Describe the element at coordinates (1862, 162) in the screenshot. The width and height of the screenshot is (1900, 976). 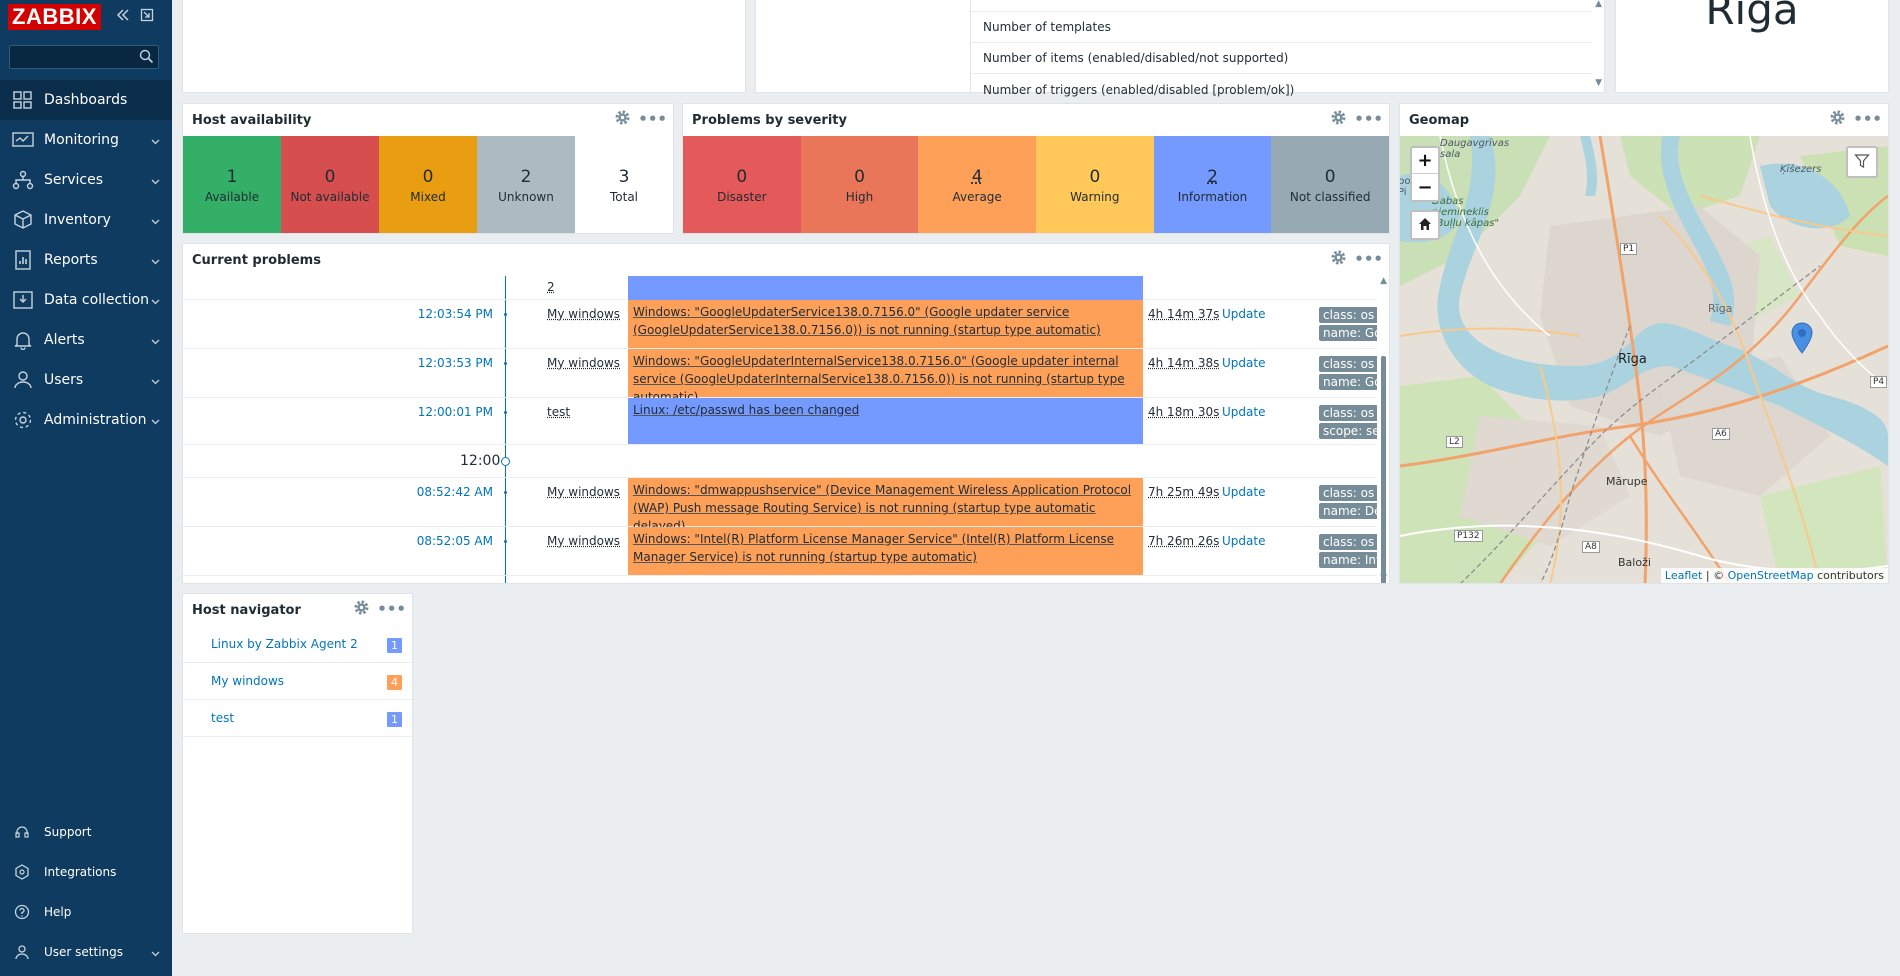
I see `filter-button` at that location.